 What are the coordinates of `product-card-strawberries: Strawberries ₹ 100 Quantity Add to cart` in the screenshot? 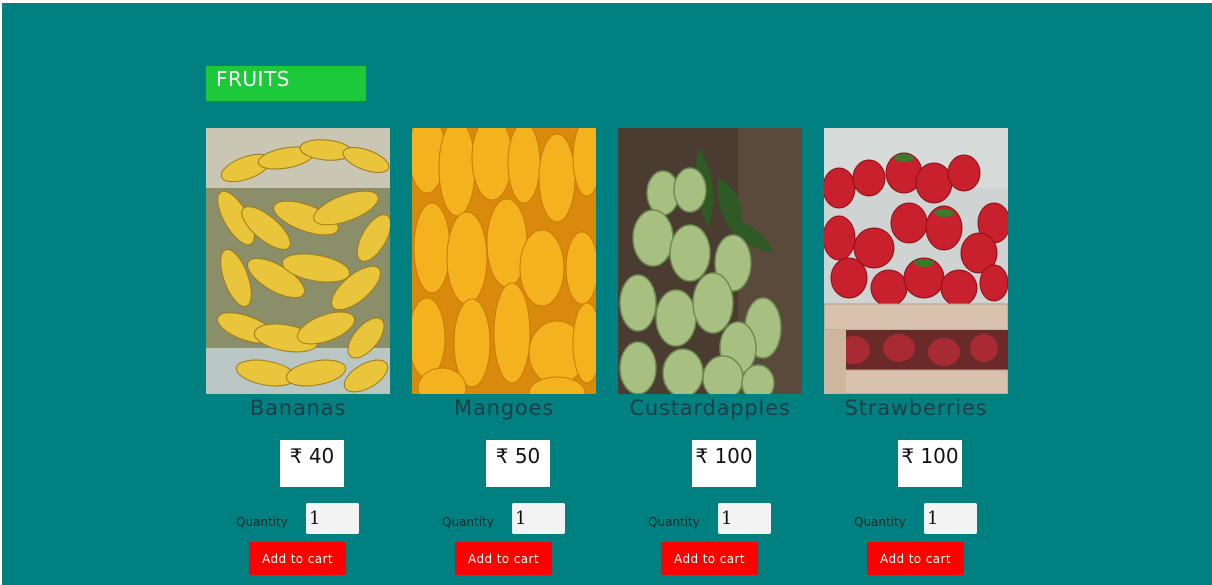 It's located at (916, 354).